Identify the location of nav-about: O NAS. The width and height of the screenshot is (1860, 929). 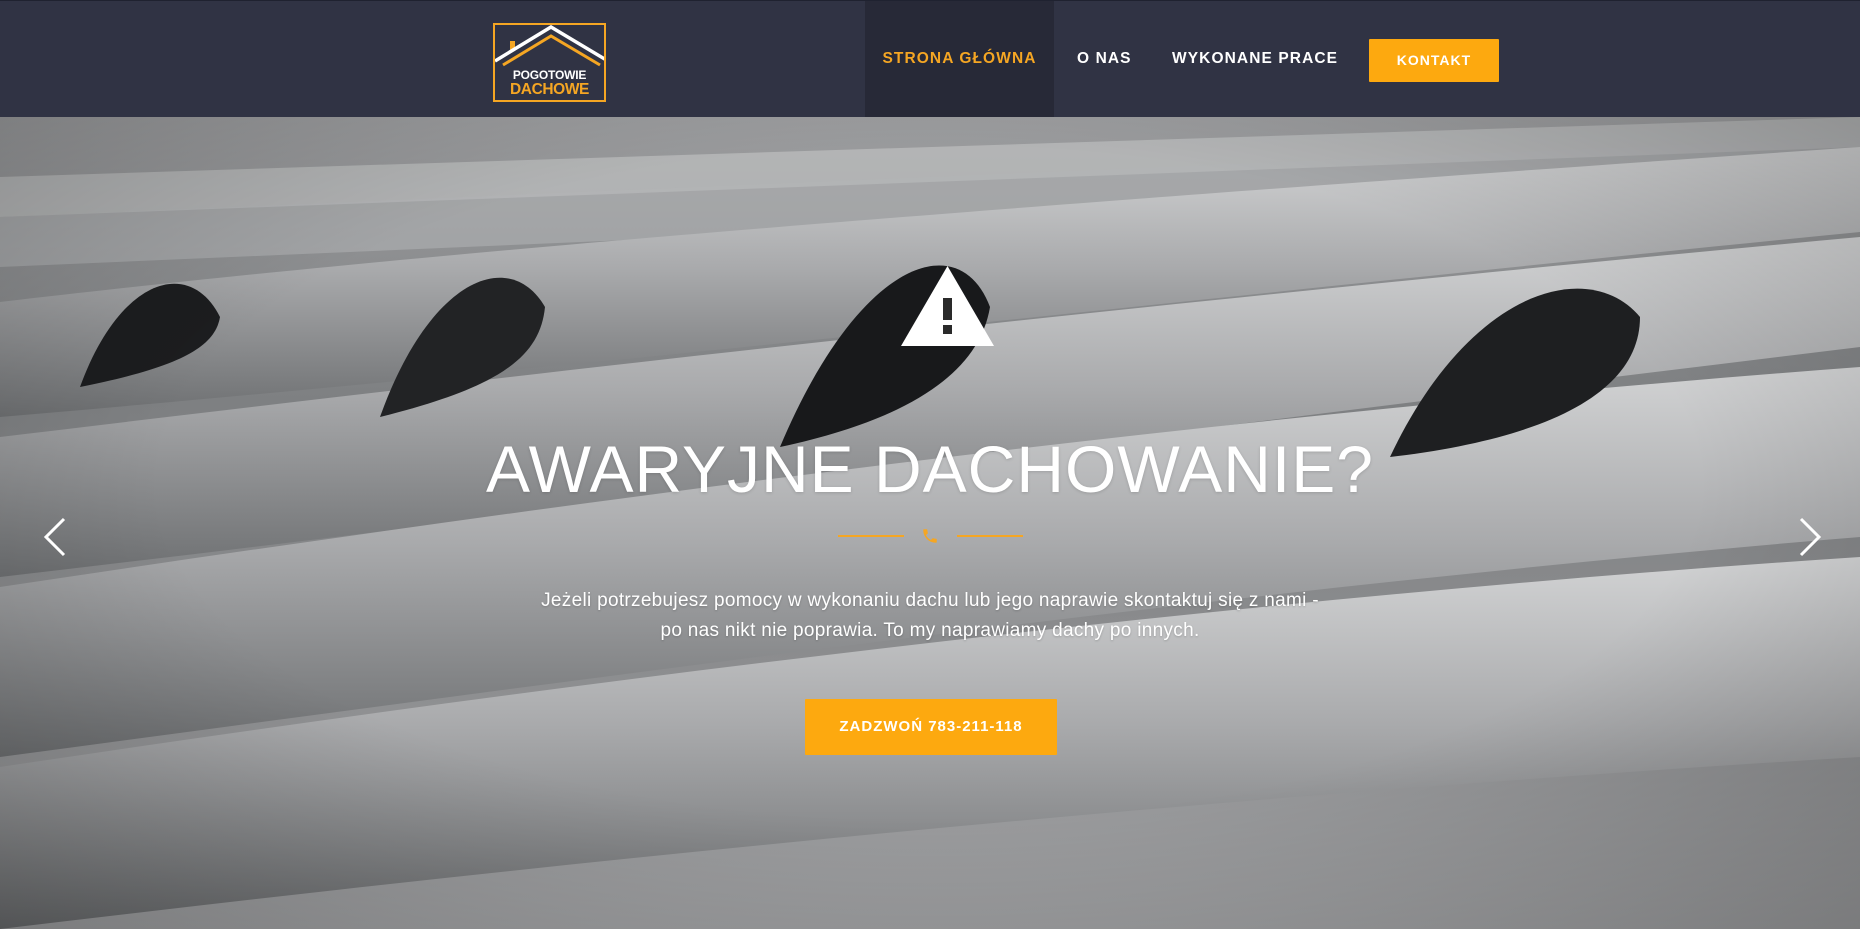
(1104, 59).